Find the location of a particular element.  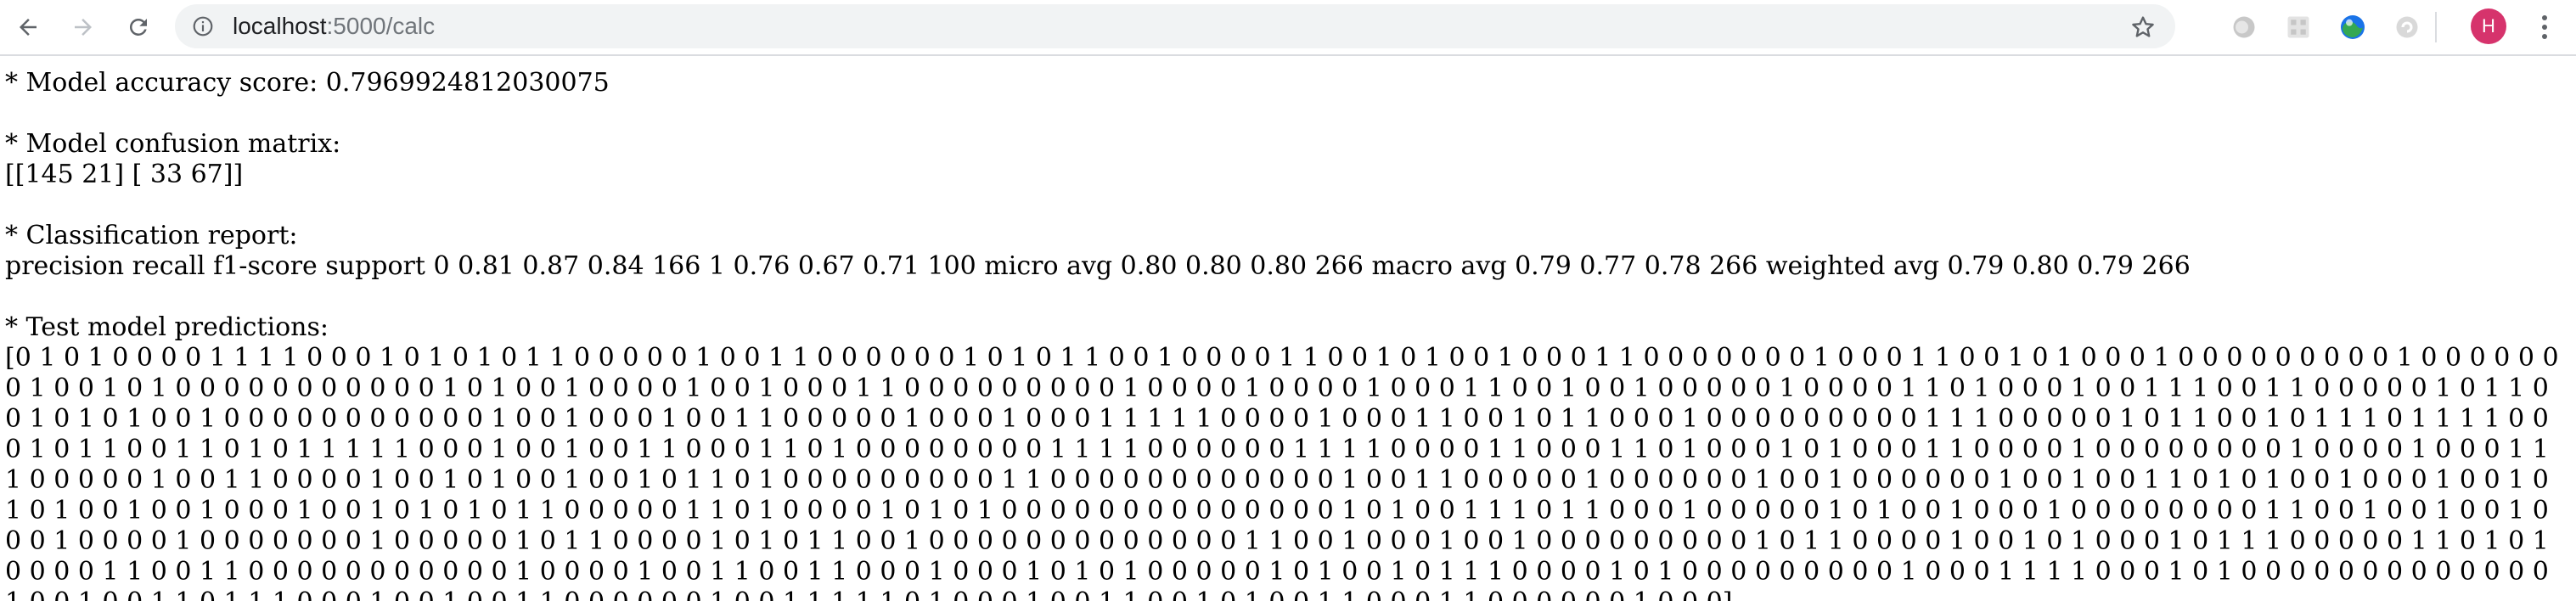

url-host: localhost is located at coordinates (280, 26).